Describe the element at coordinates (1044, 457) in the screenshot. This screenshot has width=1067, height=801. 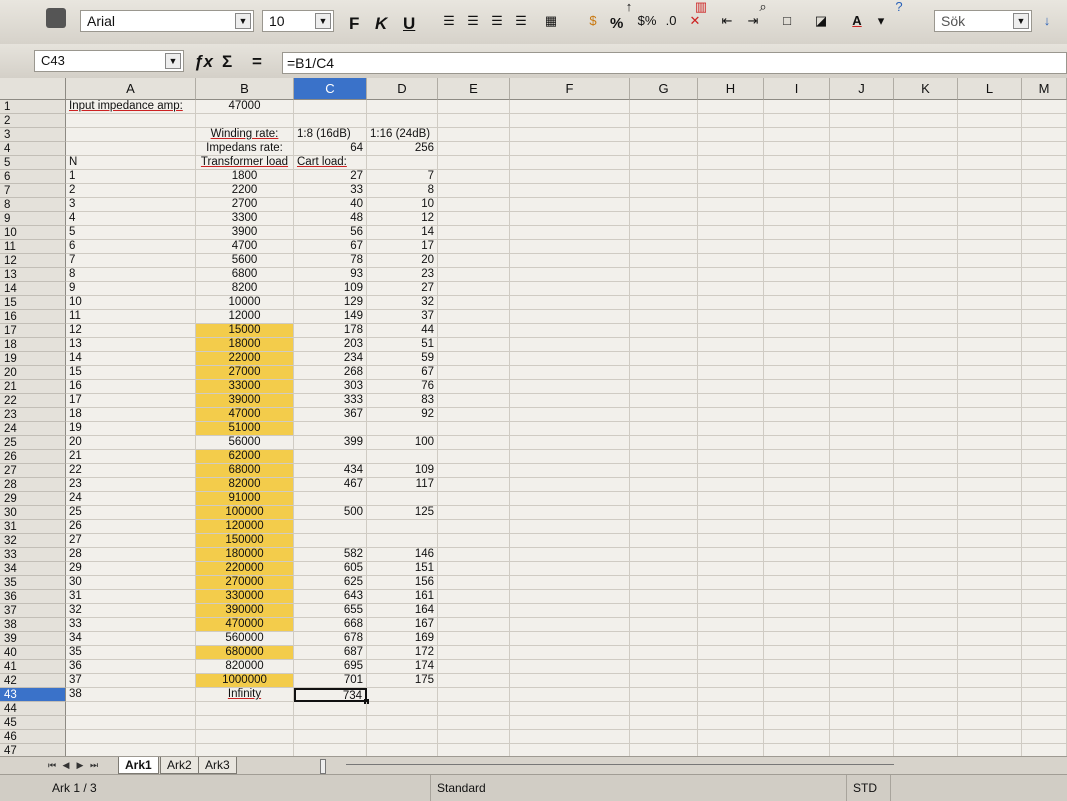
I see `cell-m26` at that location.